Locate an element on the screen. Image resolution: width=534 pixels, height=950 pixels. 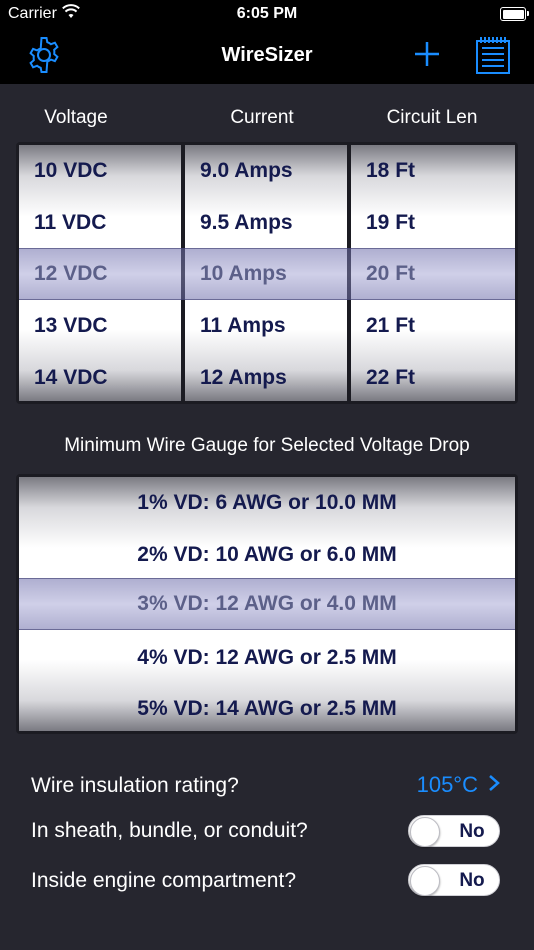
gauge-selection-indicator: 3% VD: 12 AWG or 4.0 MM is located at coordinates (267, 604).